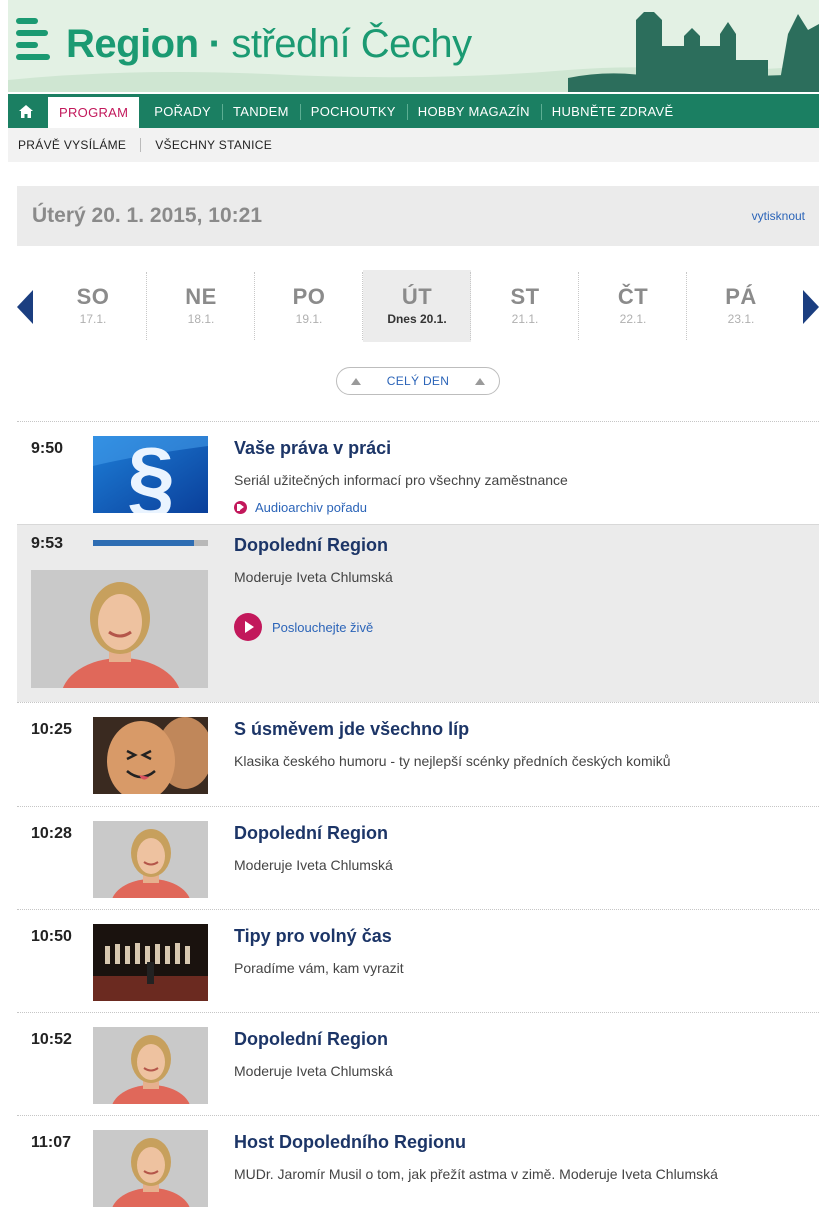  I want to click on subnav-item-vsechny-stanice: VŠECHNY STANICE, so click(213, 145).